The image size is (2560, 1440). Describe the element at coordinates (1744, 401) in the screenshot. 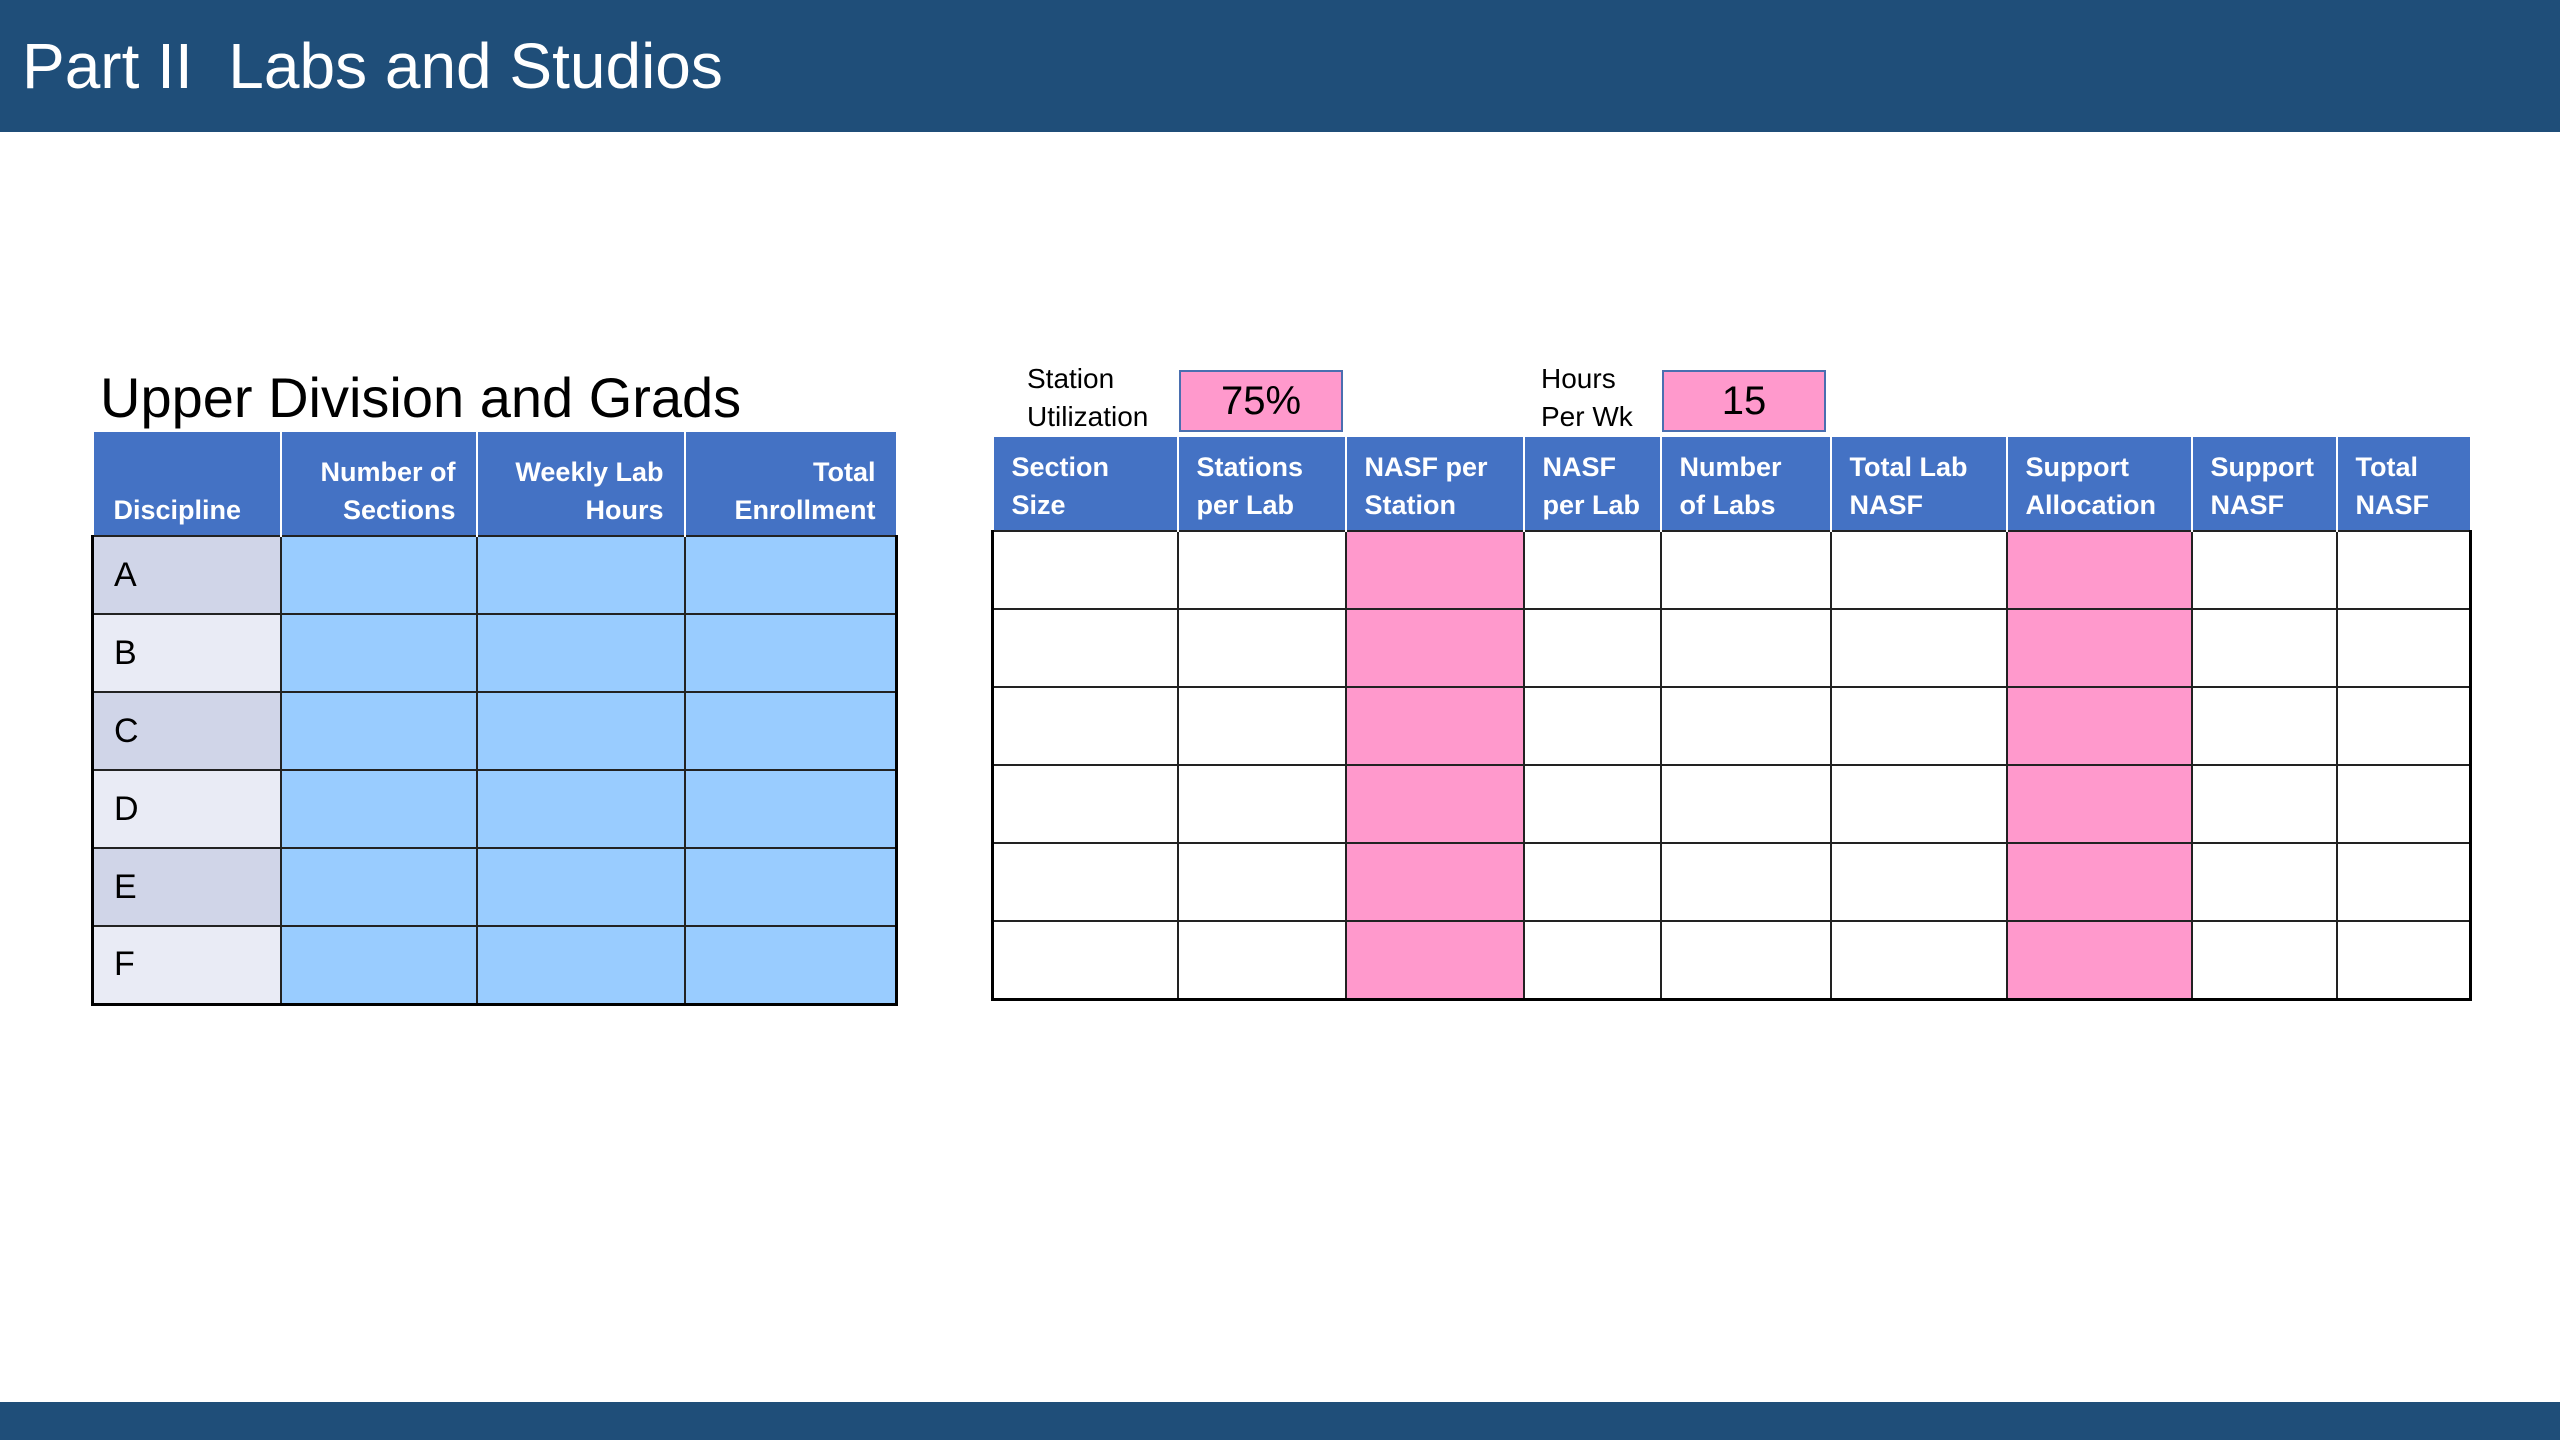

I see `hours-per-week-input: 15` at that location.